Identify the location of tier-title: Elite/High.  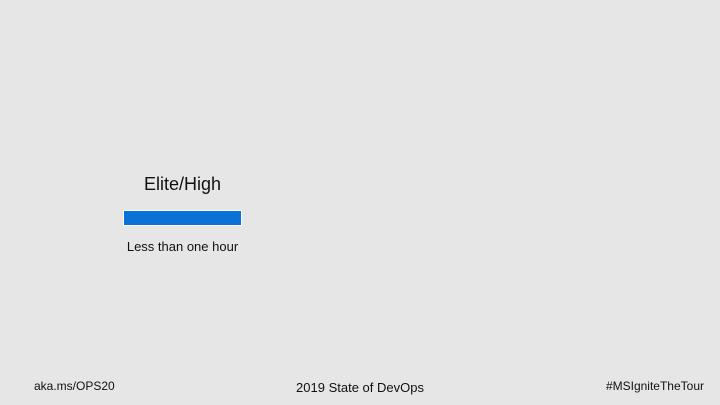
(182, 184).